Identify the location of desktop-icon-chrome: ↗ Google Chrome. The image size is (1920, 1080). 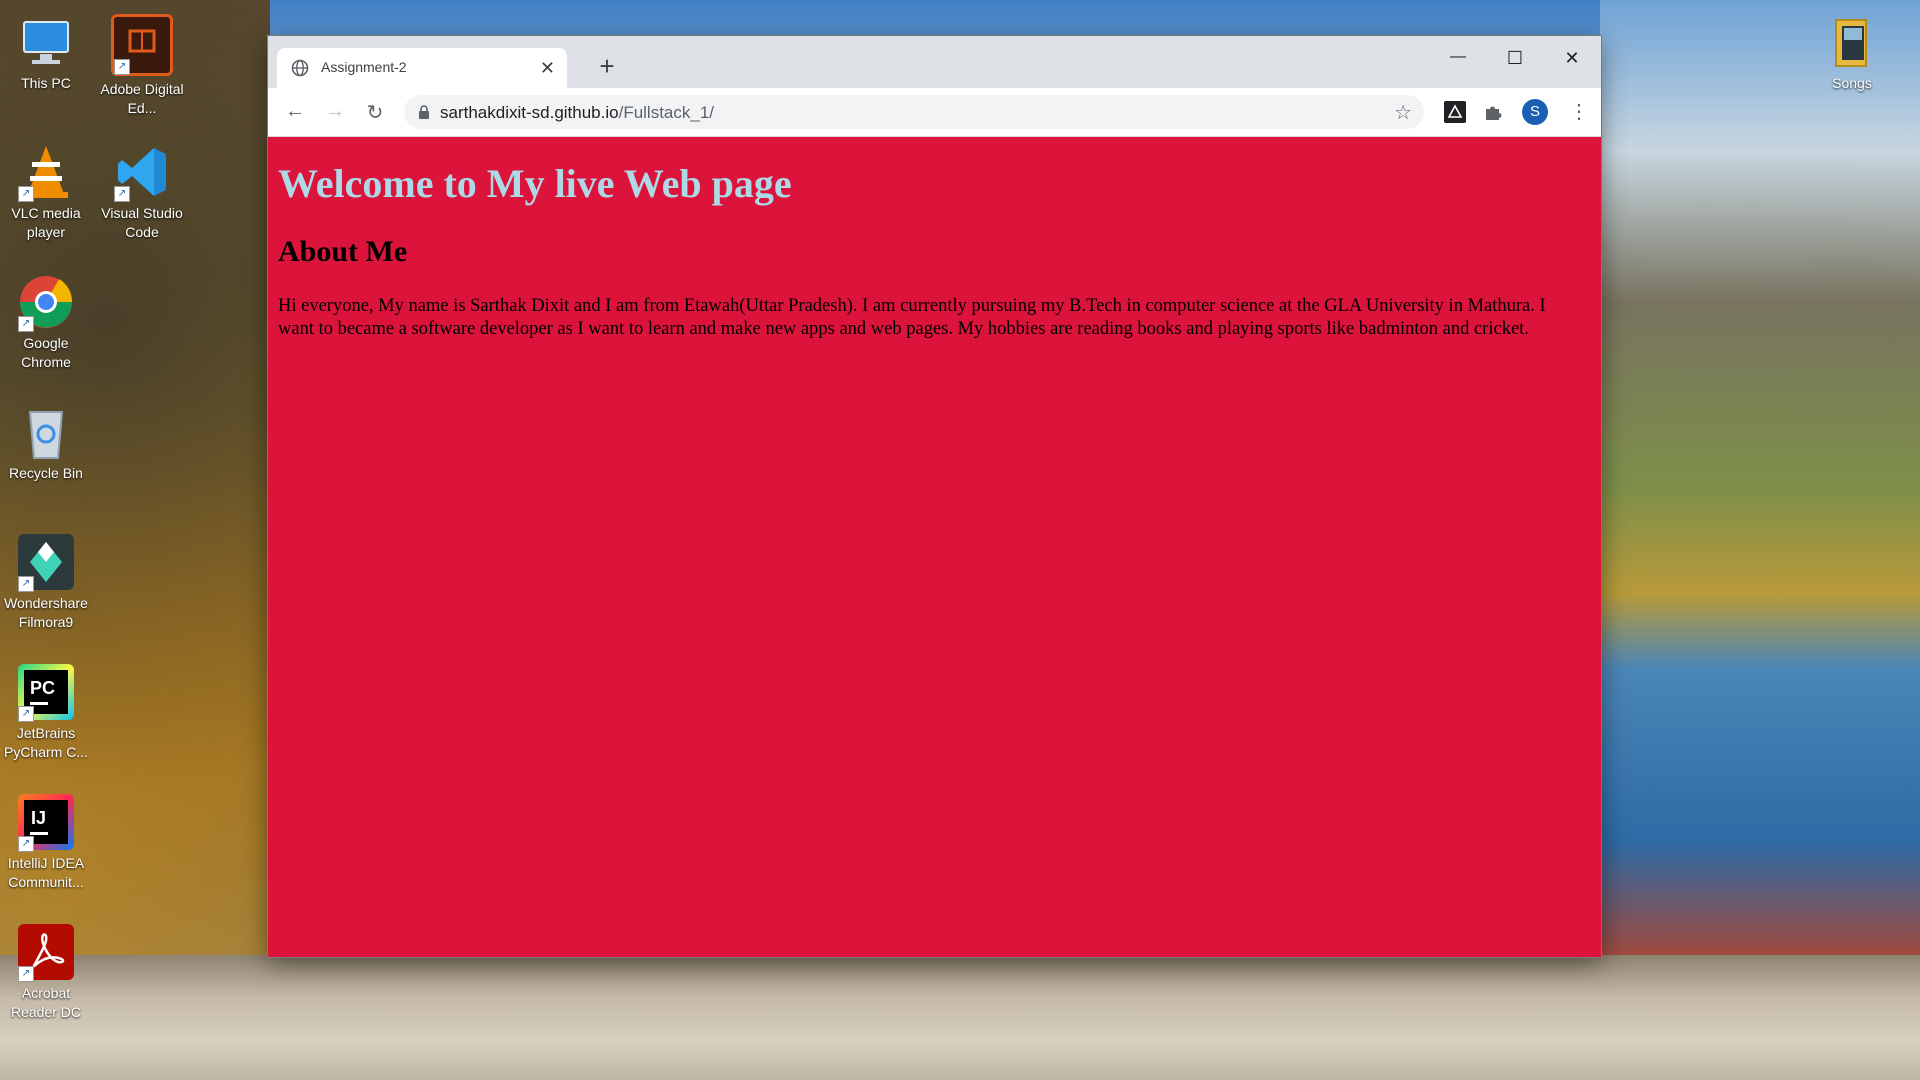
(46, 320).